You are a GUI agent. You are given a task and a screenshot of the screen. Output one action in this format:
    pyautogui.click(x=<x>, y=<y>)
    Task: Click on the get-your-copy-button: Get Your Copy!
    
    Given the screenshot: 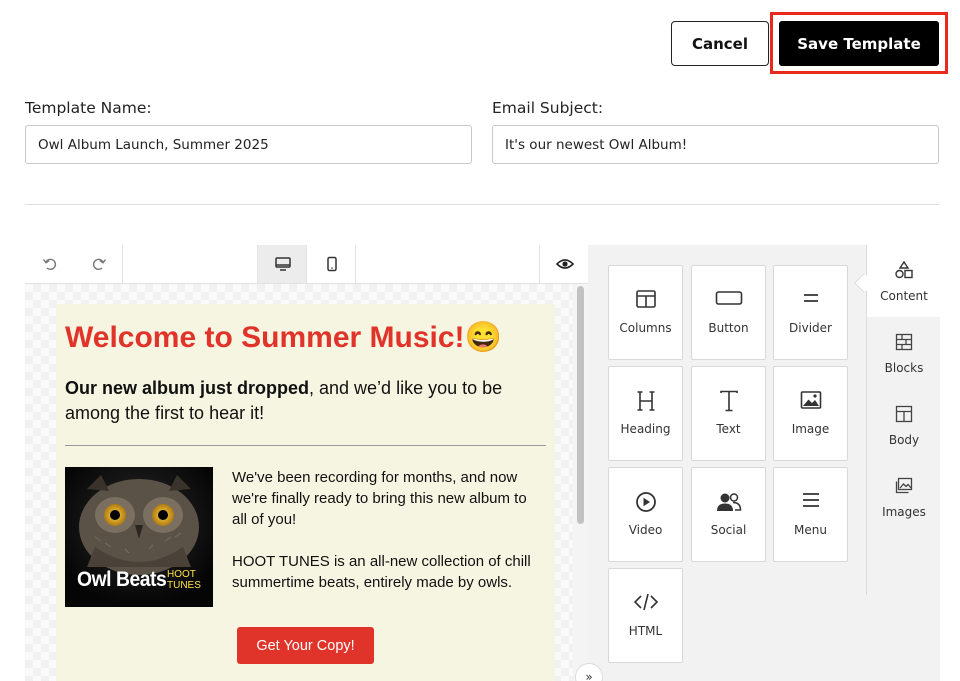 What is the action you would take?
    pyautogui.click(x=305, y=645)
    